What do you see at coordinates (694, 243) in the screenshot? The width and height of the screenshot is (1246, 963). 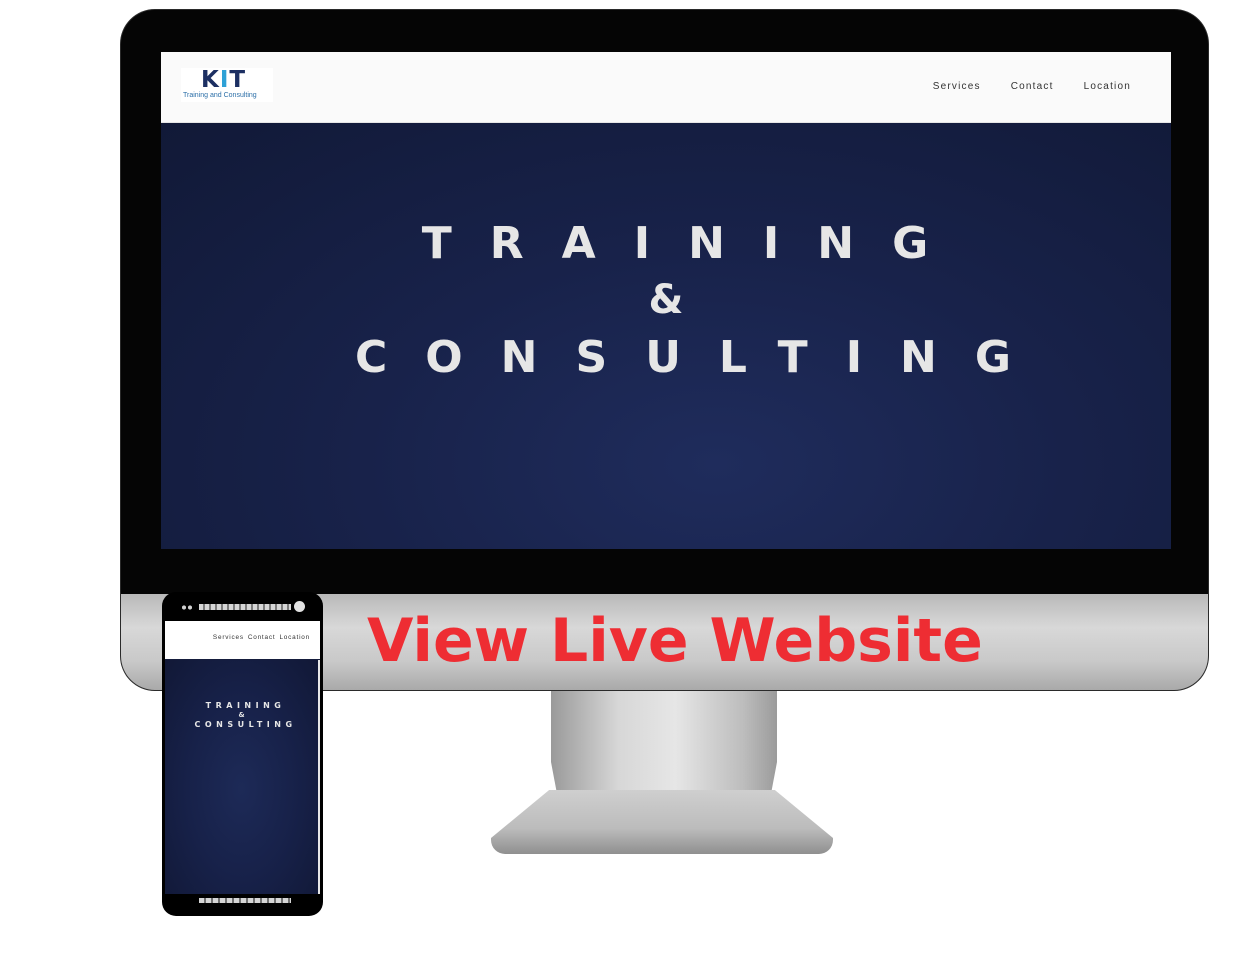 I see `hero-title-training: TRAINING` at bounding box center [694, 243].